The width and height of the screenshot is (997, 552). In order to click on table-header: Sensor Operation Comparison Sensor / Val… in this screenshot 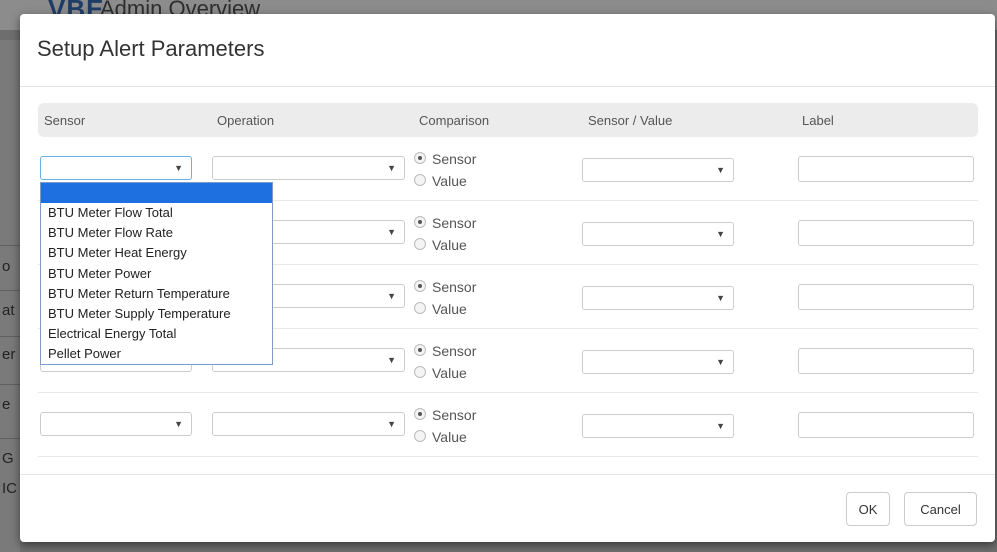, I will do `click(508, 120)`.